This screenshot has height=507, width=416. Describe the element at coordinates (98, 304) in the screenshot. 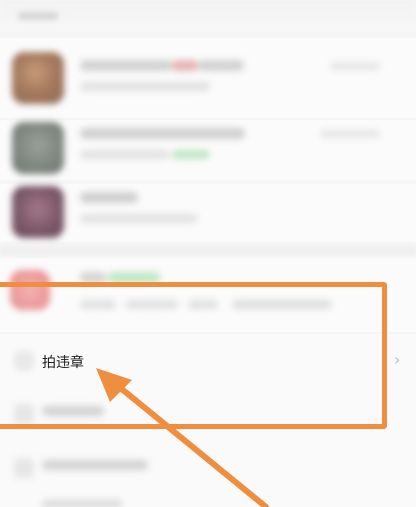

I see `chat-preview-4-a` at that location.